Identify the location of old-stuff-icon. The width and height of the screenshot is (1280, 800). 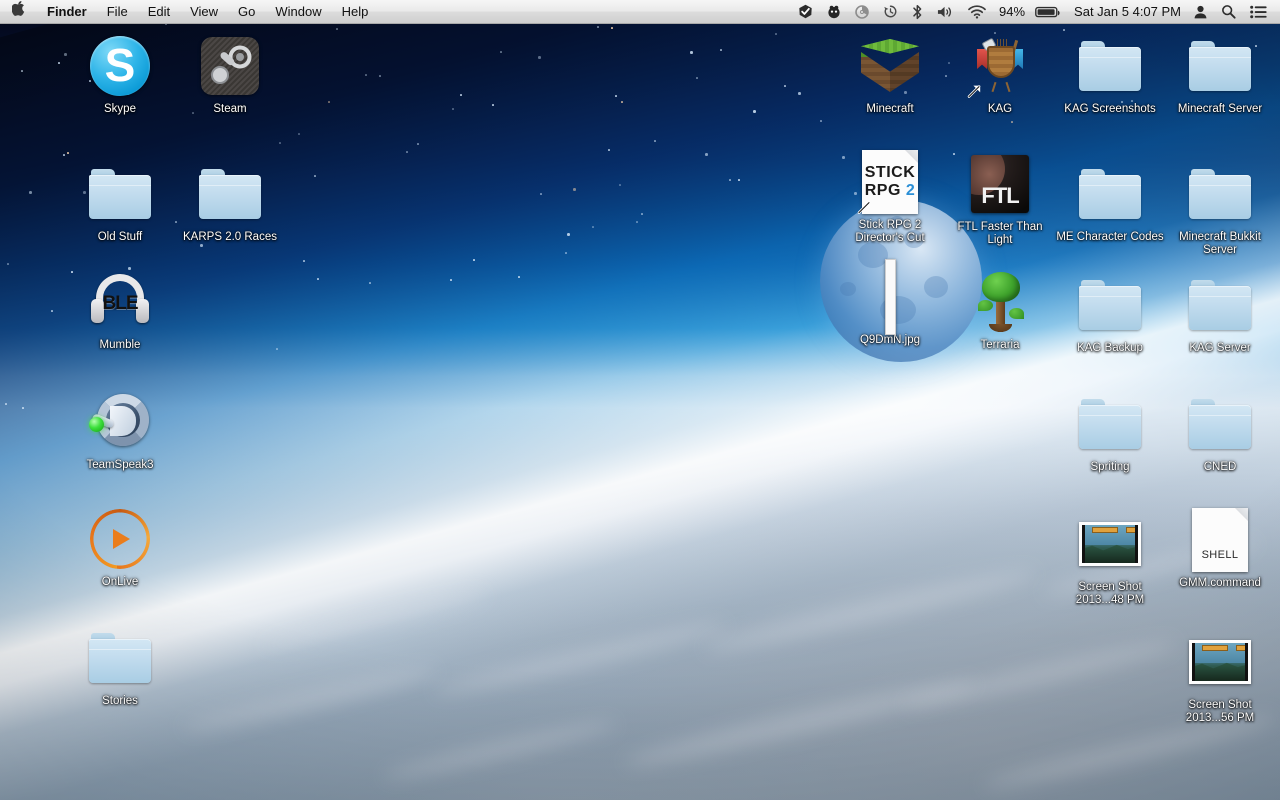
(120, 194).